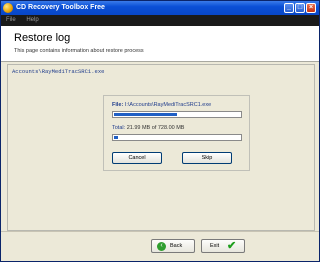 Image resolution: width=320 pixels, height=262 pixels. I want to click on window-title: CD Recovery Toolbox Free, so click(60, 7).